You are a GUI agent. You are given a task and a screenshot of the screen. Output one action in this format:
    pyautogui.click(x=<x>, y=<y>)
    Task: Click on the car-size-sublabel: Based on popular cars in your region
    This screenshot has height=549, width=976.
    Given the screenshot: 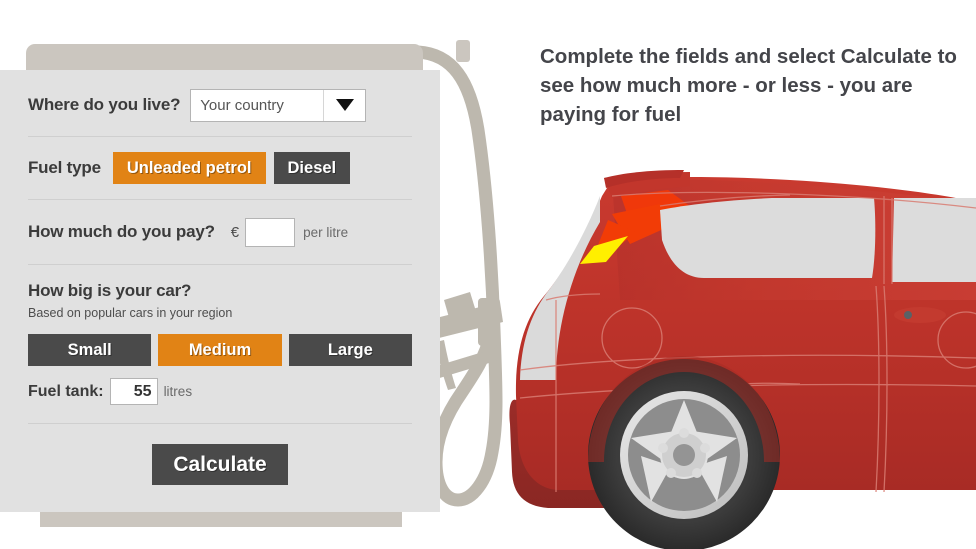 What is the action you would take?
    pyautogui.click(x=130, y=313)
    